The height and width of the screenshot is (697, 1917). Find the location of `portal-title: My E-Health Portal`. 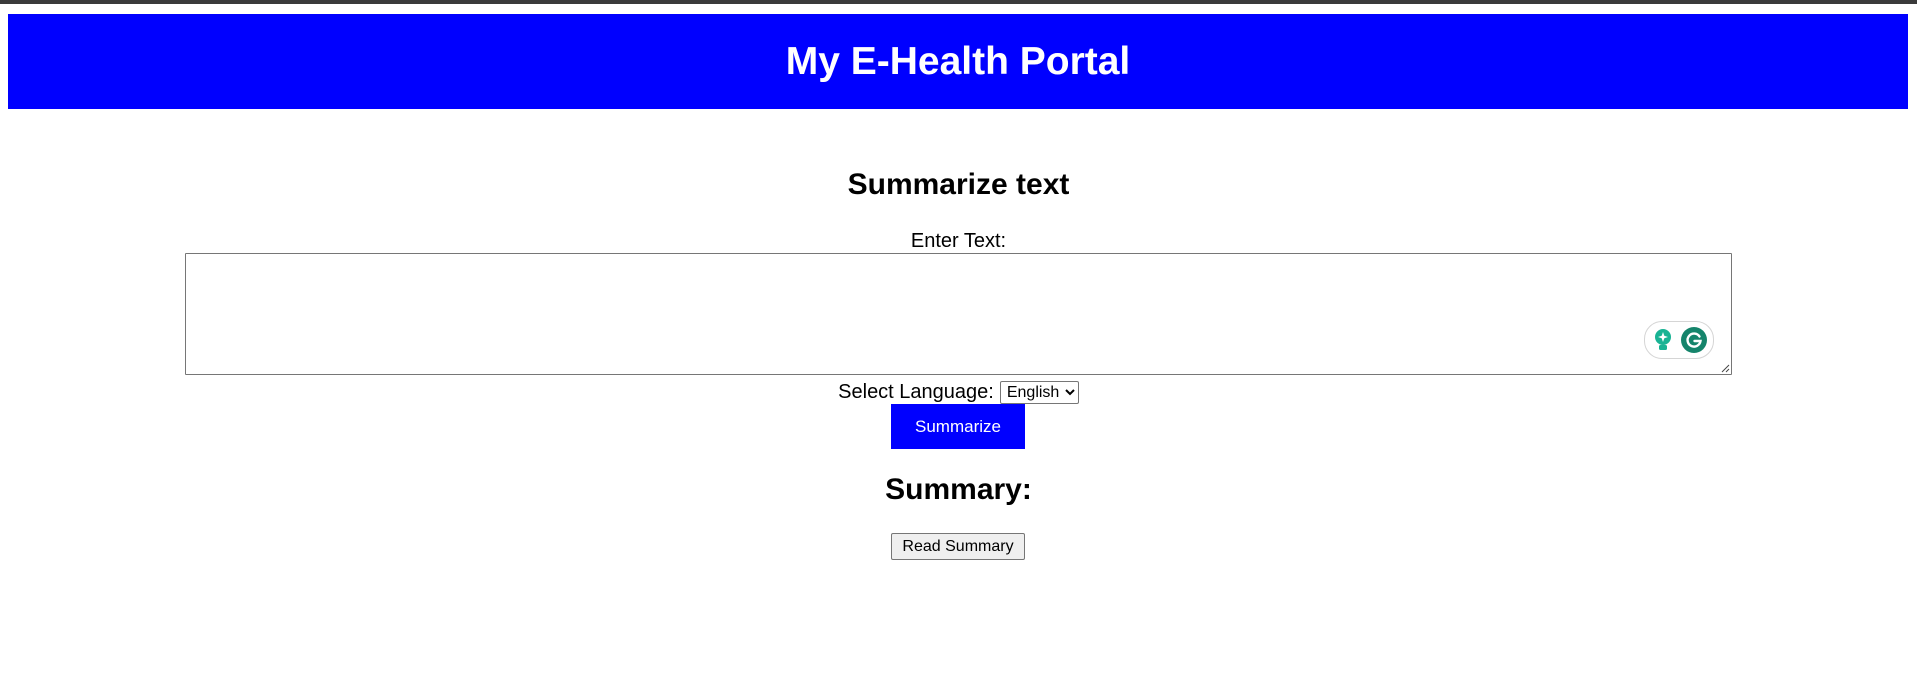

portal-title: My E-Health Portal is located at coordinates (958, 61).